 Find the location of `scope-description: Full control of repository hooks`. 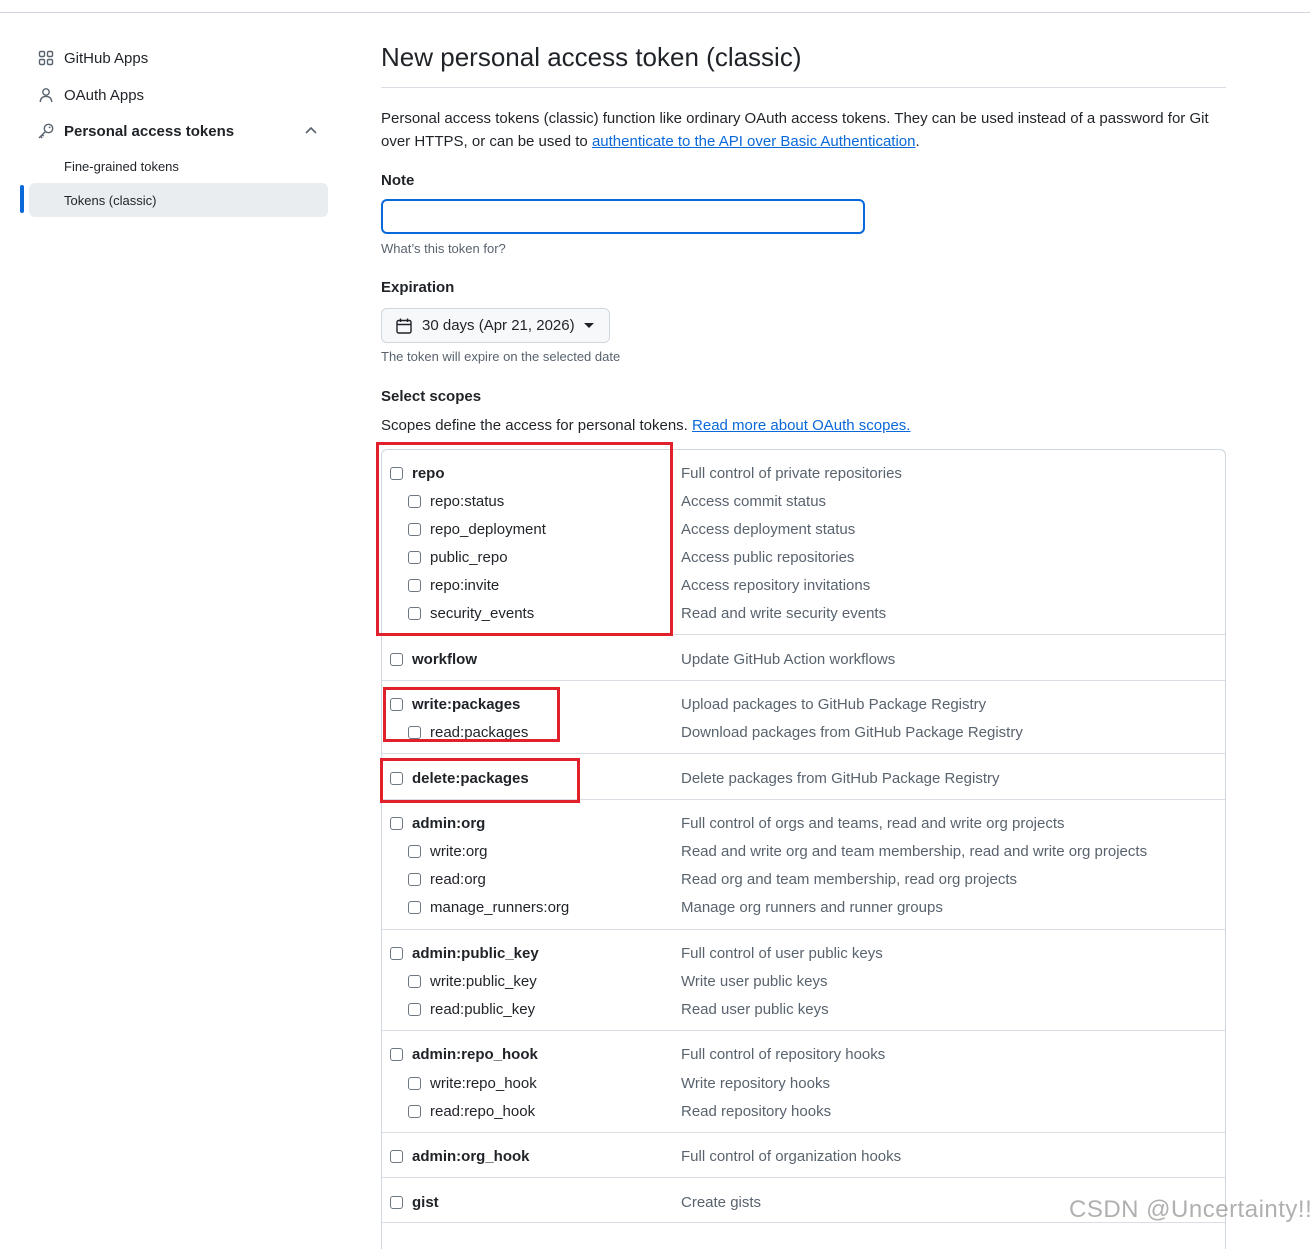

scope-description: Full control of repository hooks is located at coordinates (783, 1054).